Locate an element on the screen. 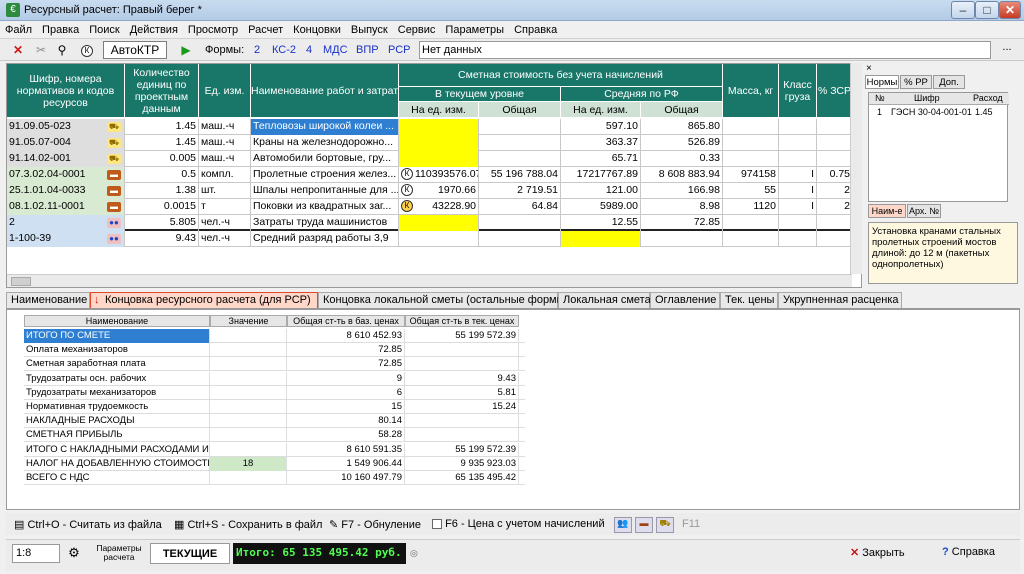 The width and height of the screenshot is (1024, 574). summary-row: Оплата механизаторов 72.85 is located at coordinates (274, 350).